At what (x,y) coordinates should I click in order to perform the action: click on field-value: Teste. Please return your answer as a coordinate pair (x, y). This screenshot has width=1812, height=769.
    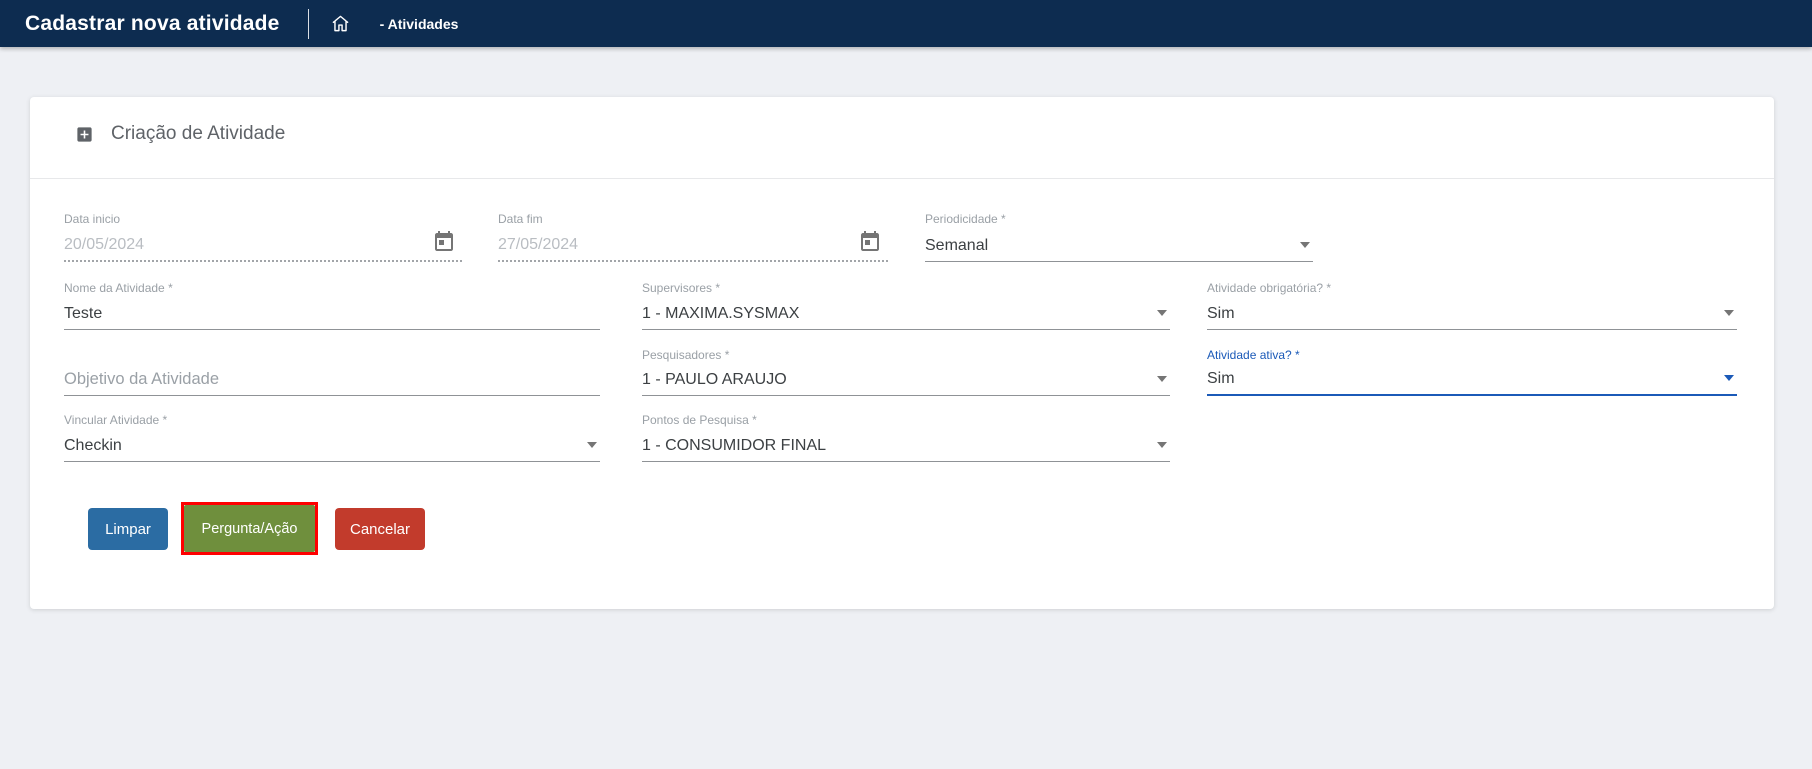
    Looking at the image, I should click on (83, 313).